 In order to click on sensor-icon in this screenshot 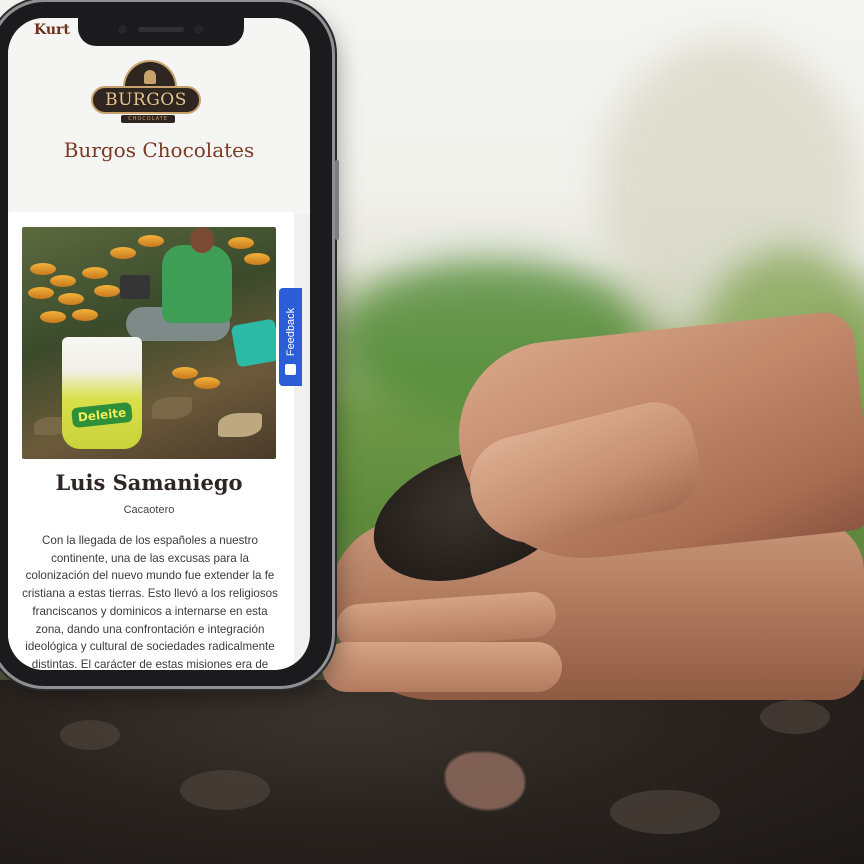, I will do `click(198, 29)`.